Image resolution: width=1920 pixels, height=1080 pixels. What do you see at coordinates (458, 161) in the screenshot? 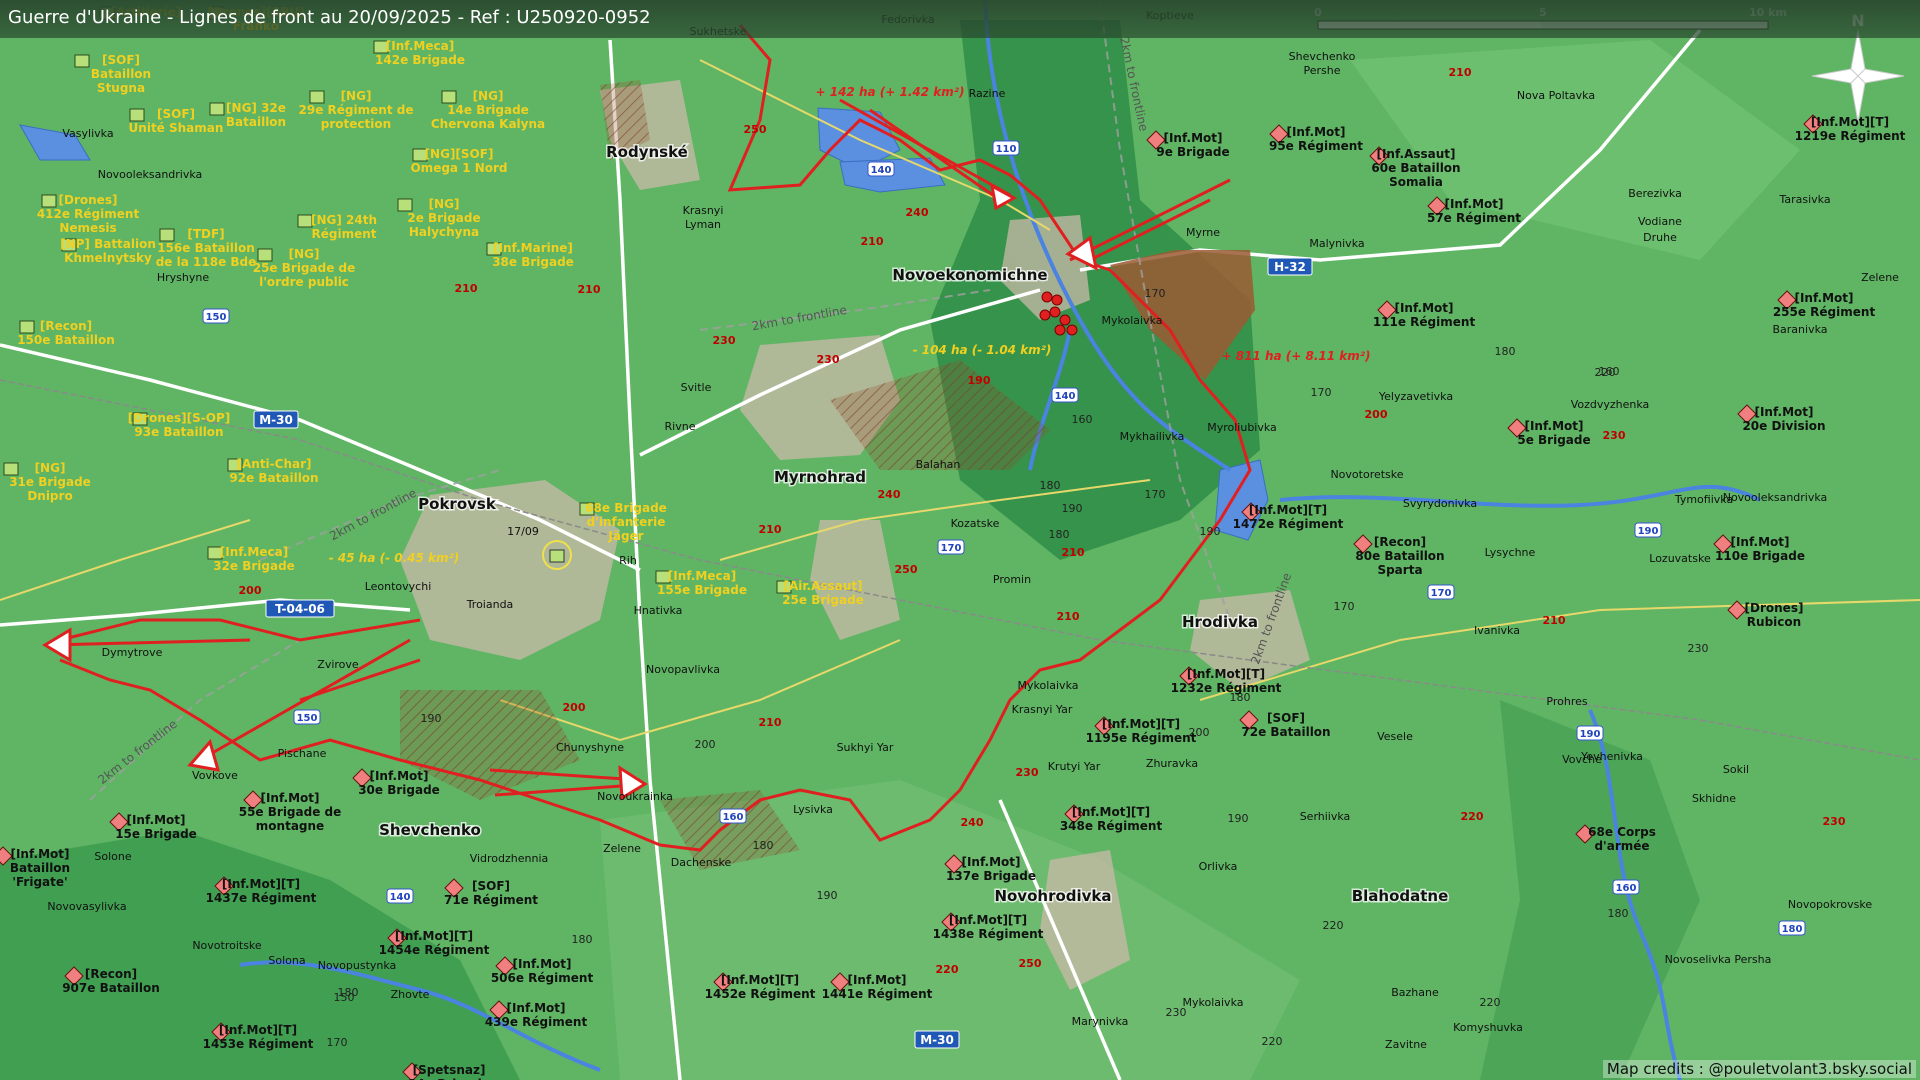
I see `friendly-unit-marker: [NG][SOF]Omega 1 Nord` at bounding box center [458, 161].